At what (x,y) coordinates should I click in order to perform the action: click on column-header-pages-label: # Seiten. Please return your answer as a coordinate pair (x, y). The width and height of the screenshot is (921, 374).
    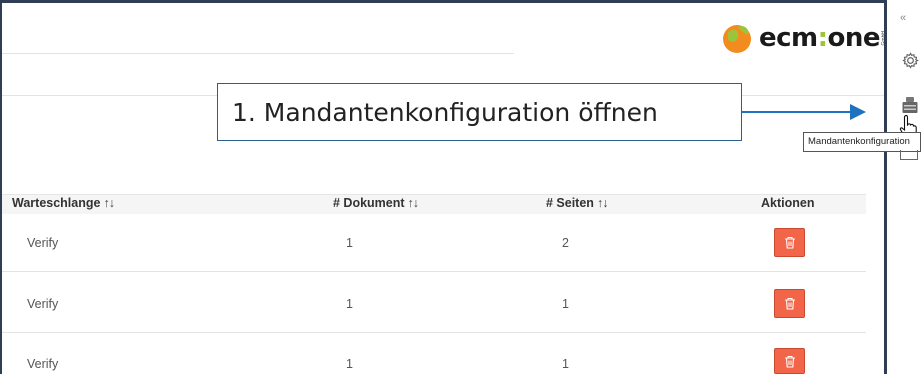
    Looking at the image, I should click on (570, 203).